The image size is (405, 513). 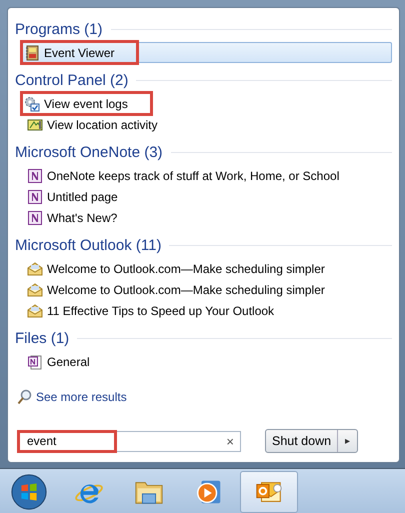 I want to click on group-heading: Control Panel (2), so click(x=71, y=80).